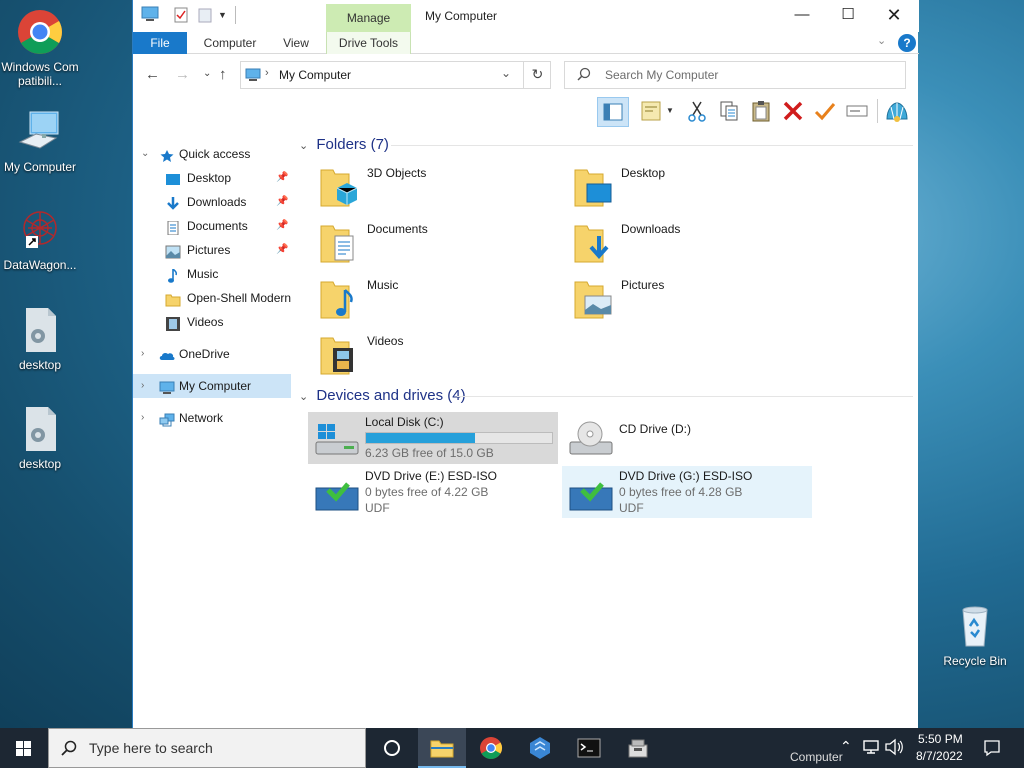 Image resolution: width=1024 pixels, height=768 pixels. Describe the element at coordinates (846, 748) in the screenshot. I see `show-hidden-icons-icon: ⌃` at that location.